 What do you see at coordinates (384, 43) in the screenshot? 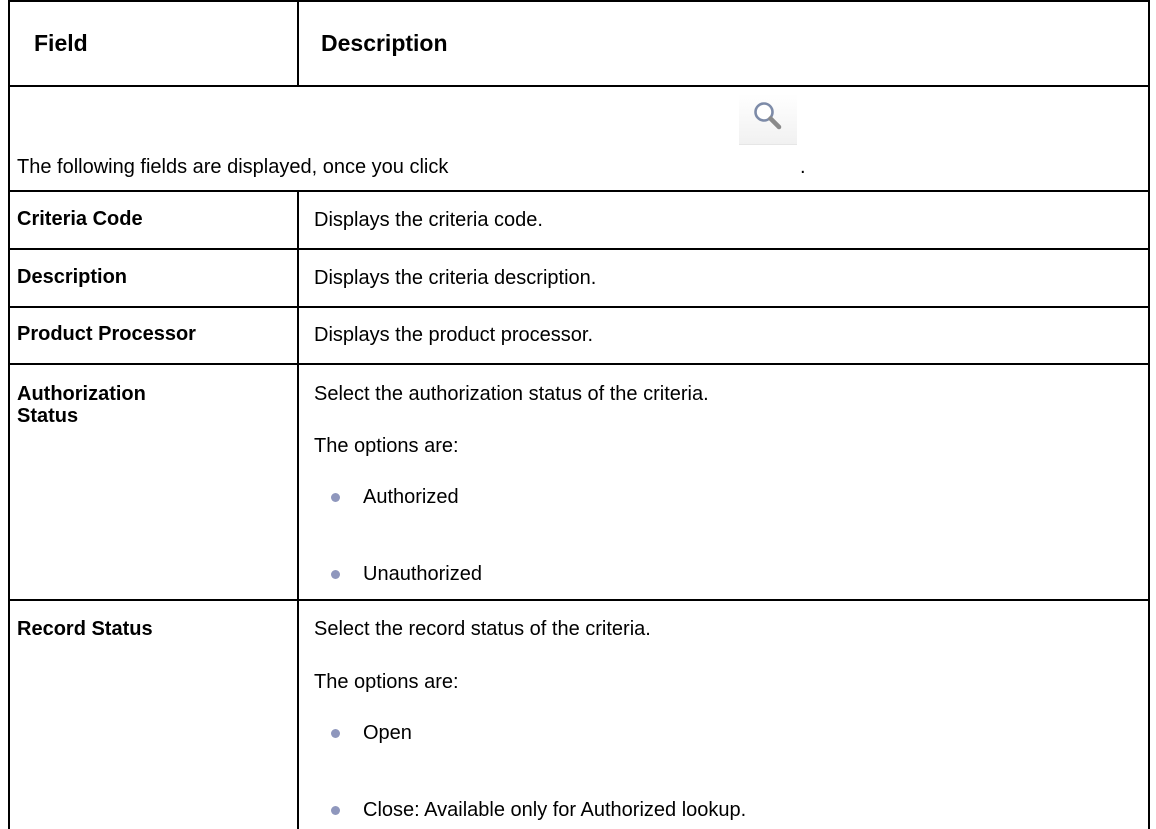
I see `header-description: Description` at bounding box center [384, 43].